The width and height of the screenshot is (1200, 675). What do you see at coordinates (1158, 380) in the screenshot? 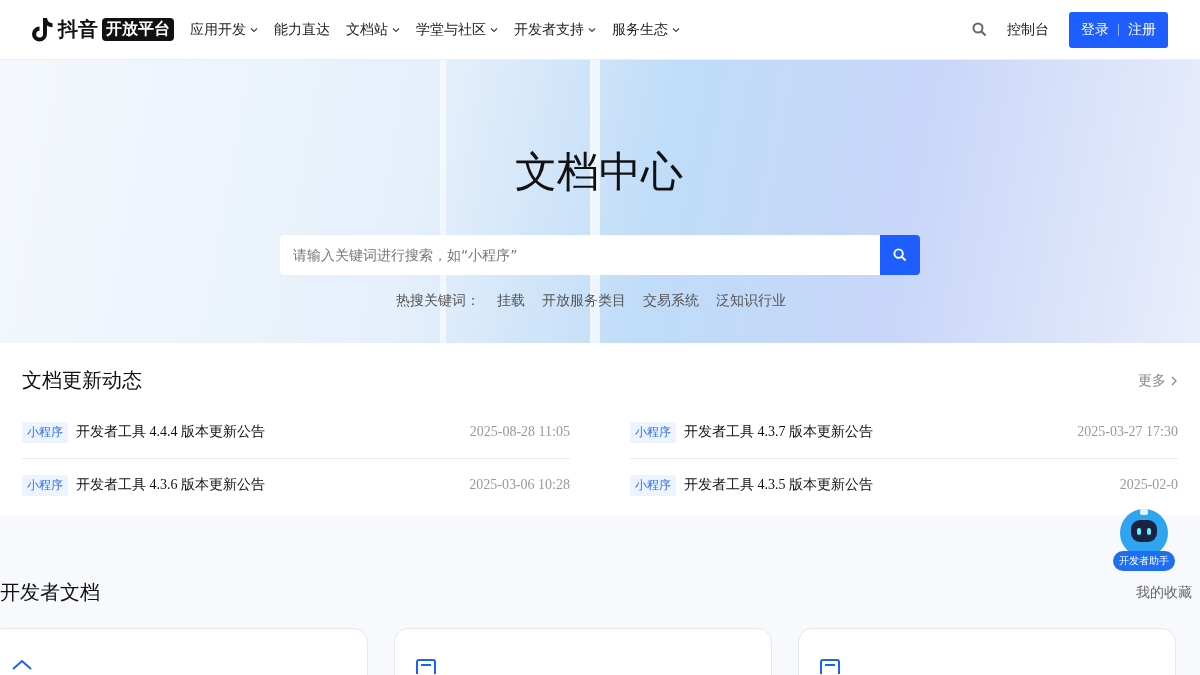
I see `more-link: 更多` at bounding box center [1158, 380].